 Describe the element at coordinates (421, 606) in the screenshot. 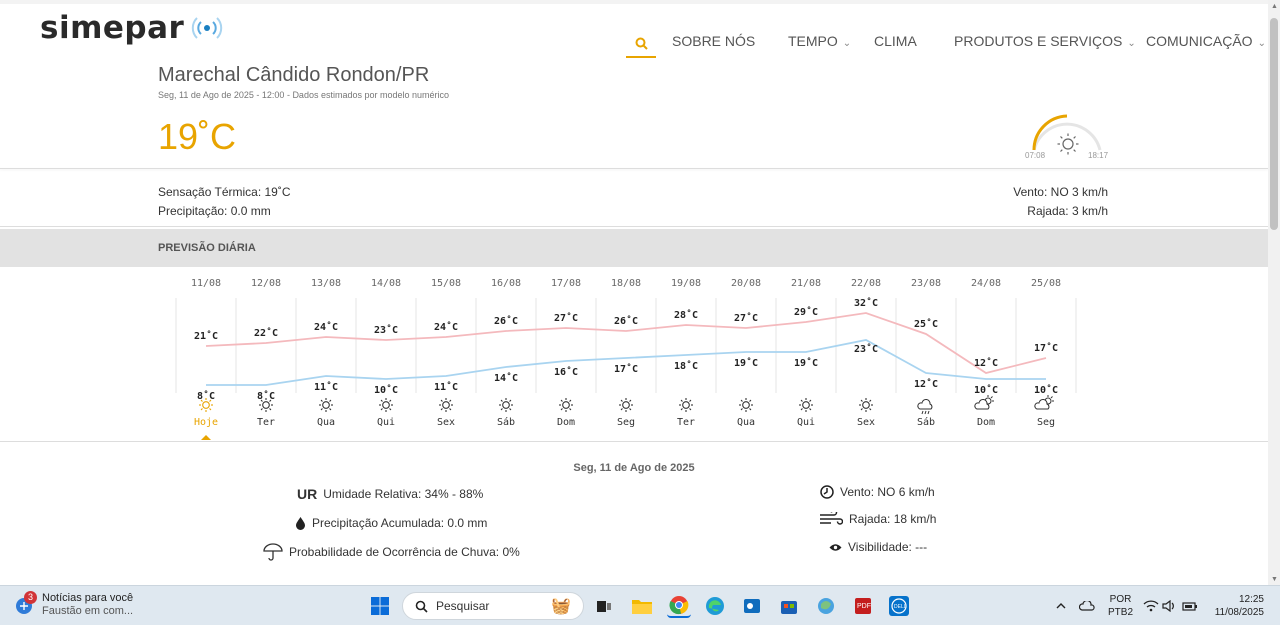

I see `search-icon` at that location.